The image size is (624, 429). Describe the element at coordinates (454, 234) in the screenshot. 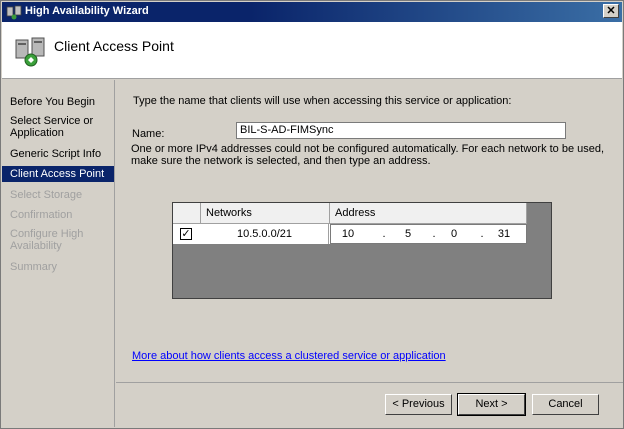

I see `address-octet-3: 0` at that location.